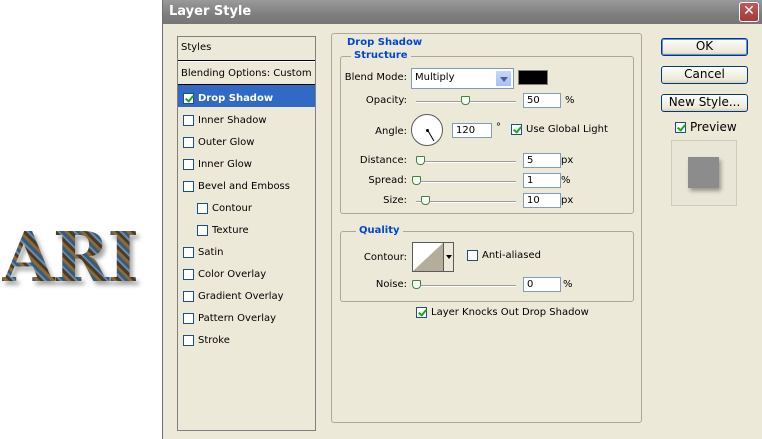 The width and height of the screenshot is (762, 439). Describe the element at coordinates (567, 200) in the screenshot. I see `size-unit: px` at that location.